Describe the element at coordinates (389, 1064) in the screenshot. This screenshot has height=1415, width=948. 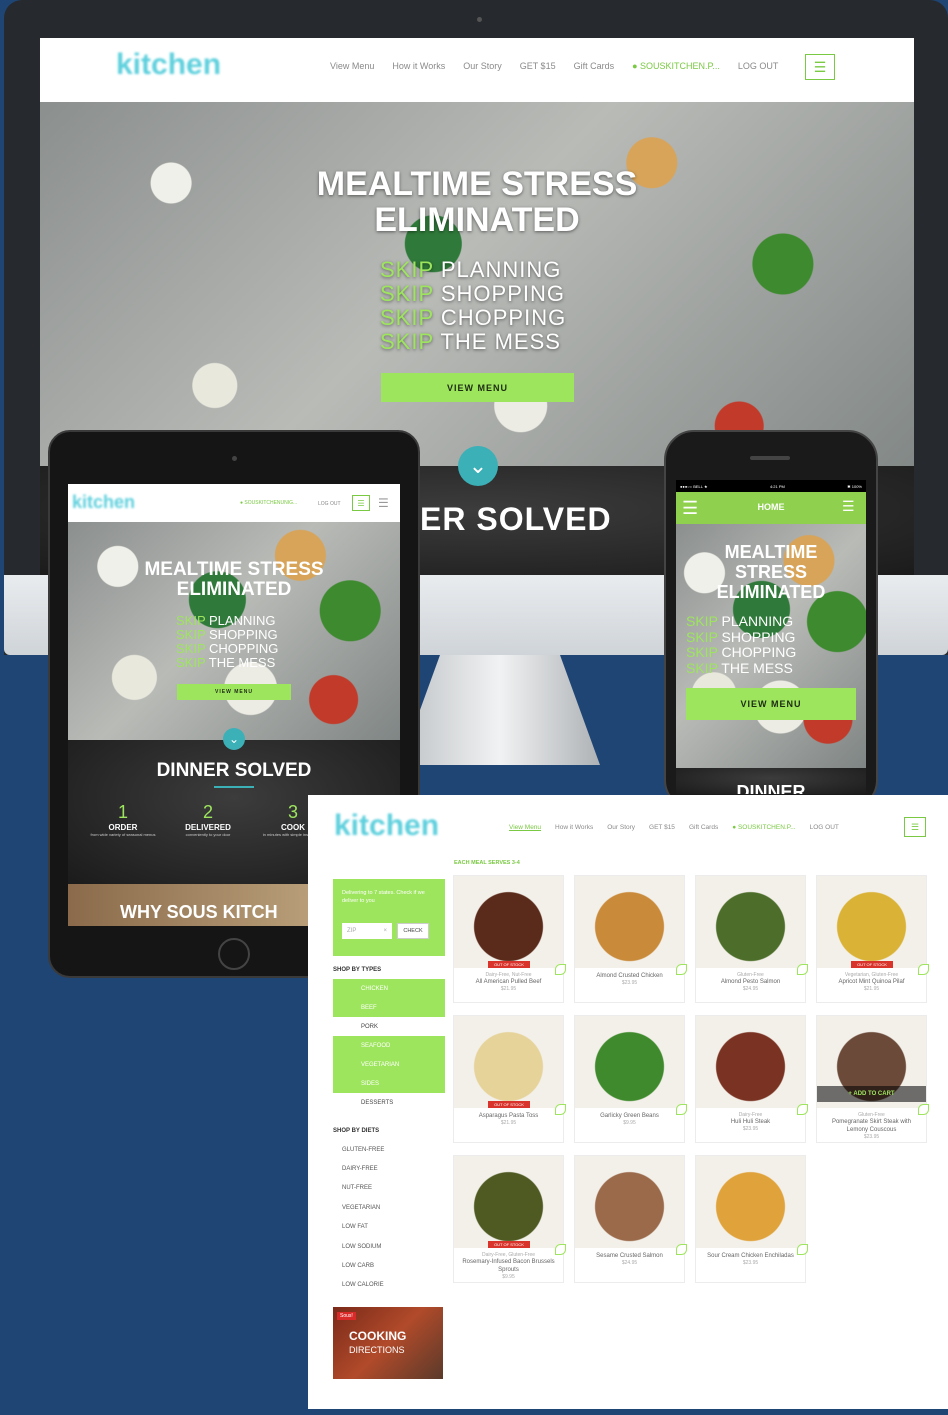
I see `type-vegetarian: VEGETARIAN` at that location.